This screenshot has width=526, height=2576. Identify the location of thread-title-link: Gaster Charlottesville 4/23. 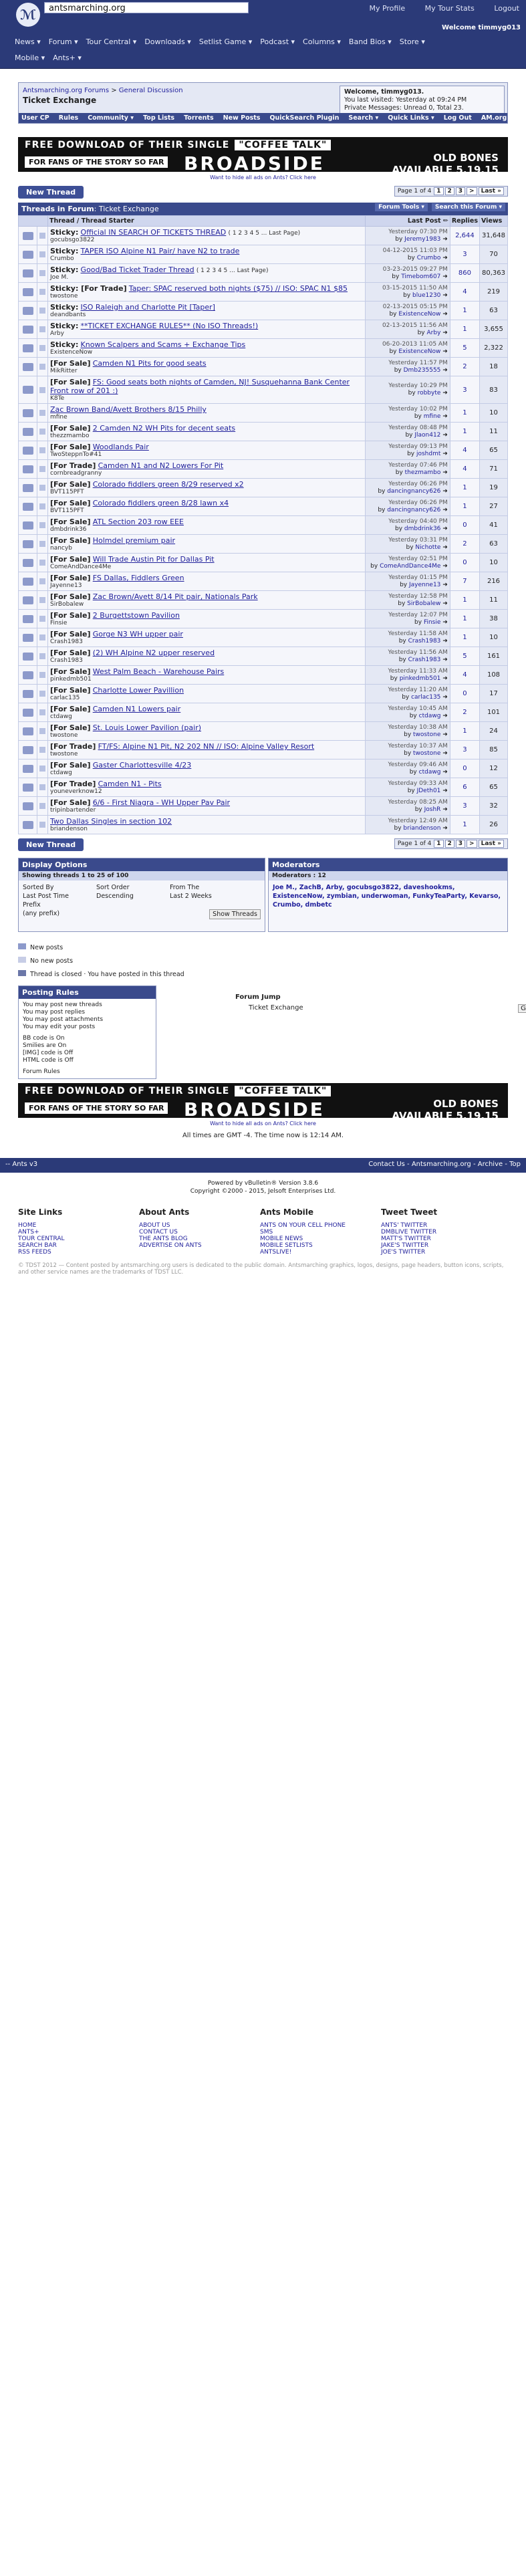
(142, 765).